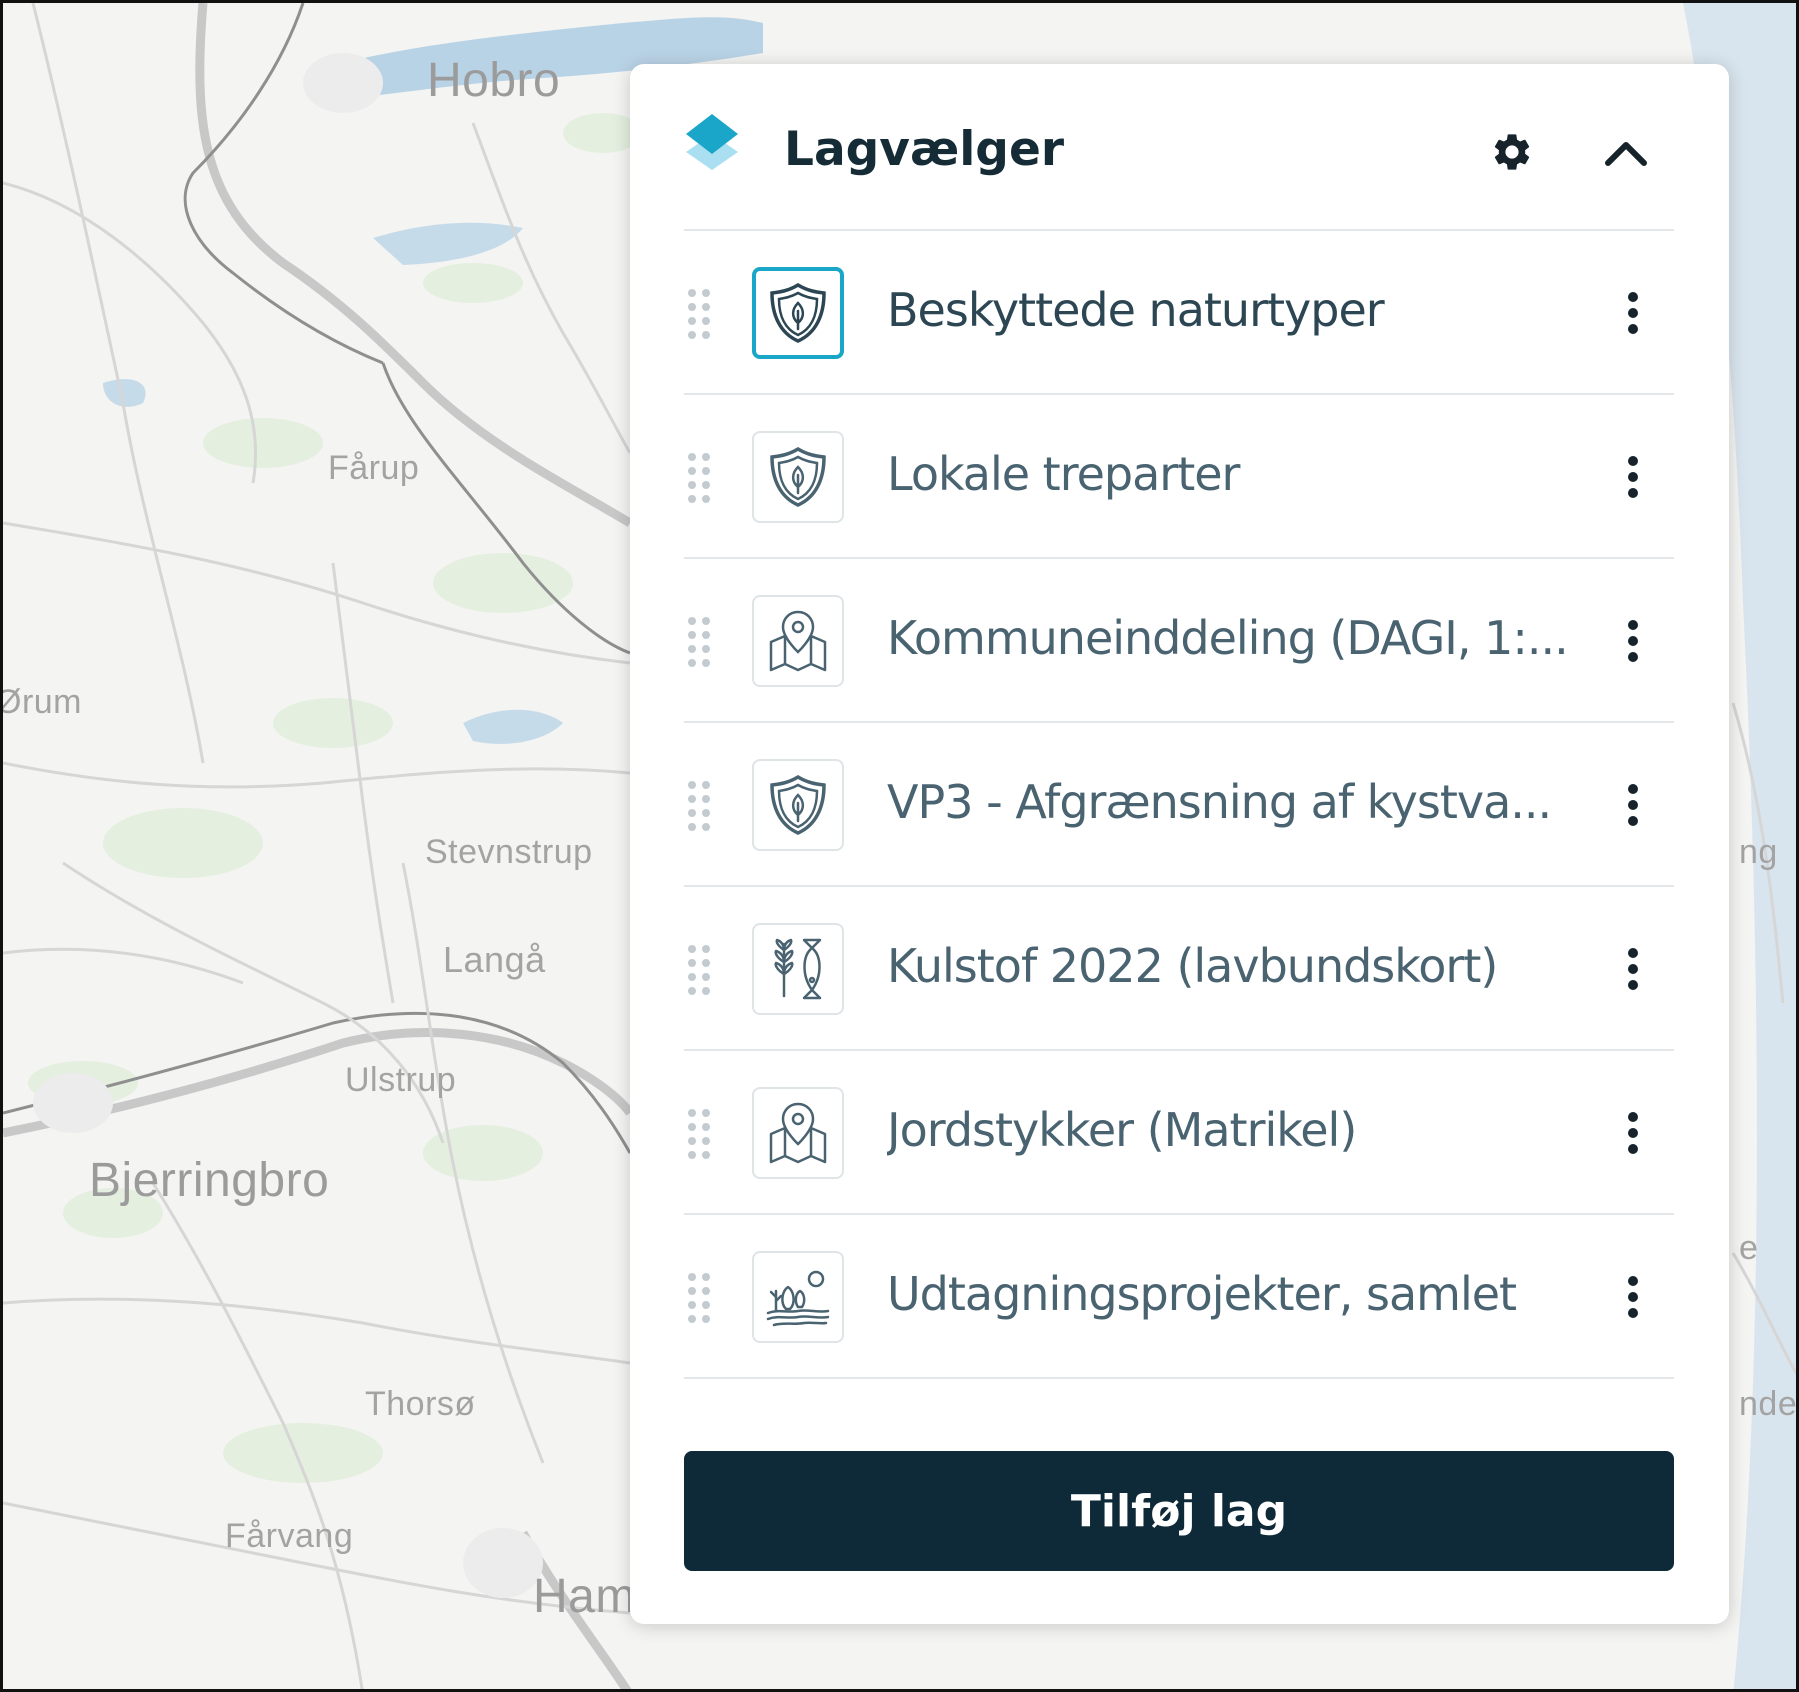 Image resolution: width=1799 pixels, height=1692 pixels. What do you see at coordinates (1122, 1130) in the screenshot?
I see `layer-label: Jordstykker (Matrikel)` at bounding box center [1122, 1130].